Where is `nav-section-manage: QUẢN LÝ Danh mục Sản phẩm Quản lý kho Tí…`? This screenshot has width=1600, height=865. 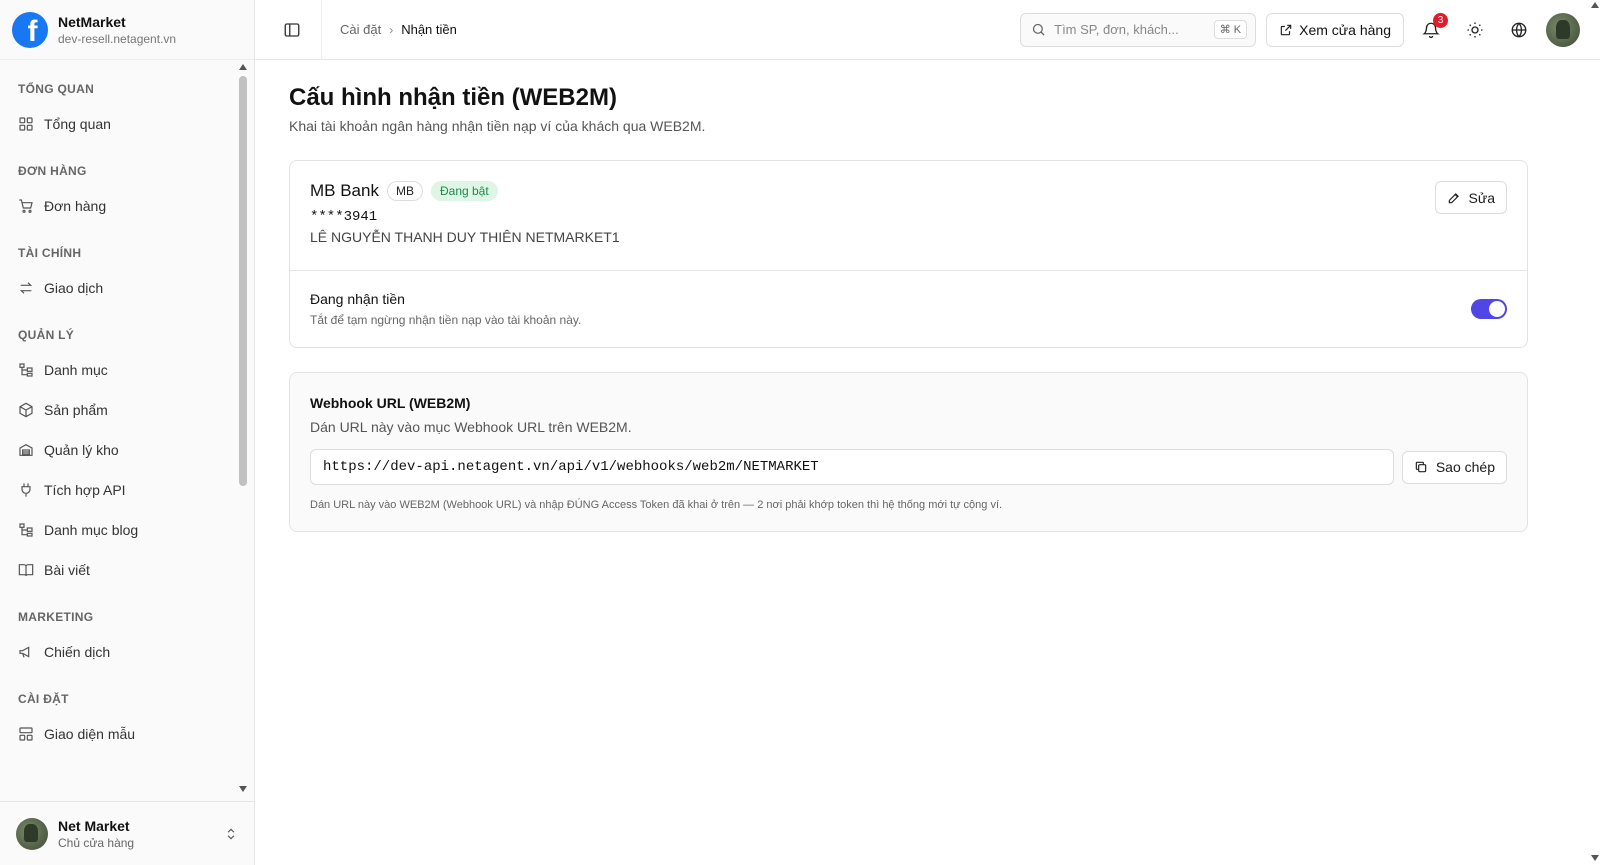
nav-section-manage: QUẢN LÝ Danh mục Sản phẩm Quản lý kho Tí… is located at coordinates (127, 455).